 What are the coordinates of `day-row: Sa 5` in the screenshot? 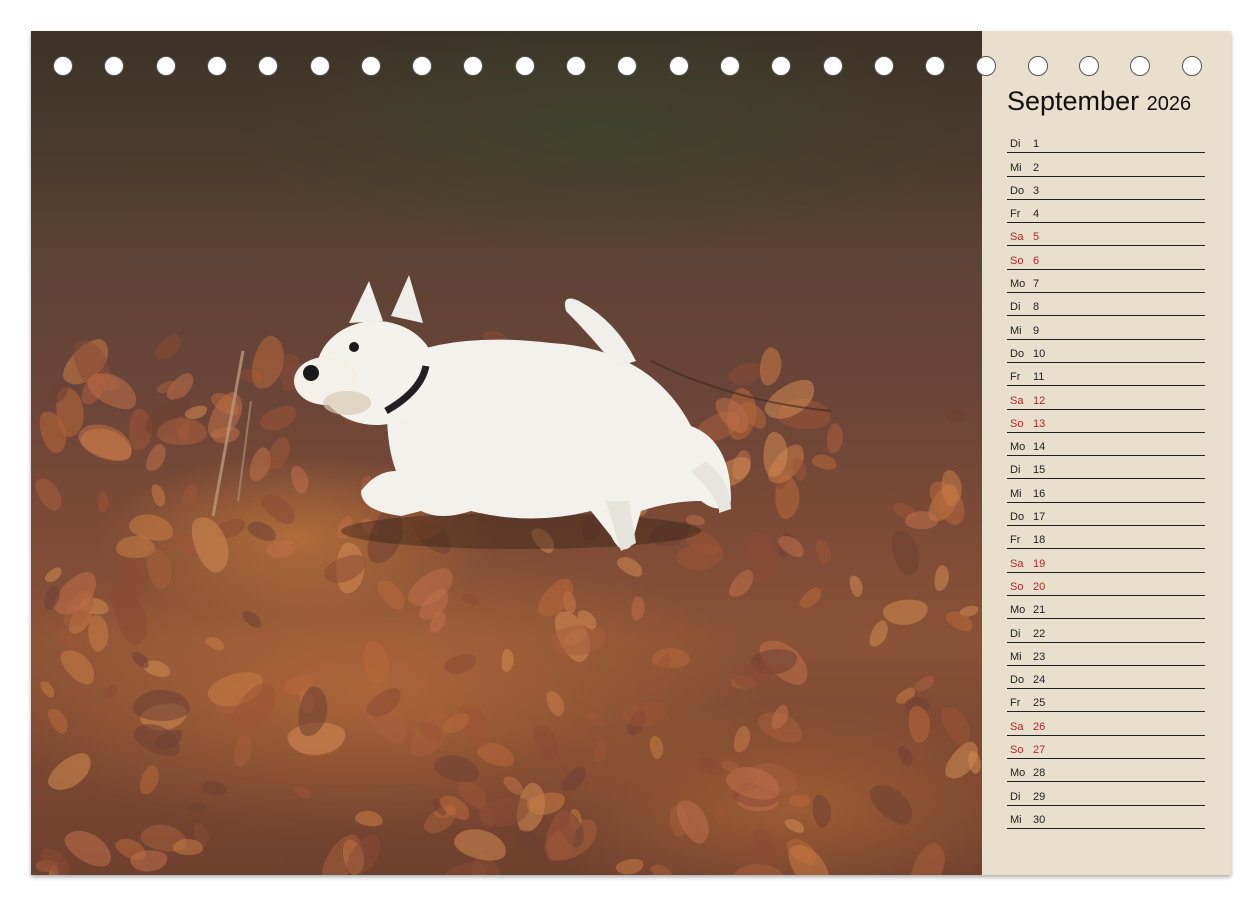 It's located at (1106, 235).